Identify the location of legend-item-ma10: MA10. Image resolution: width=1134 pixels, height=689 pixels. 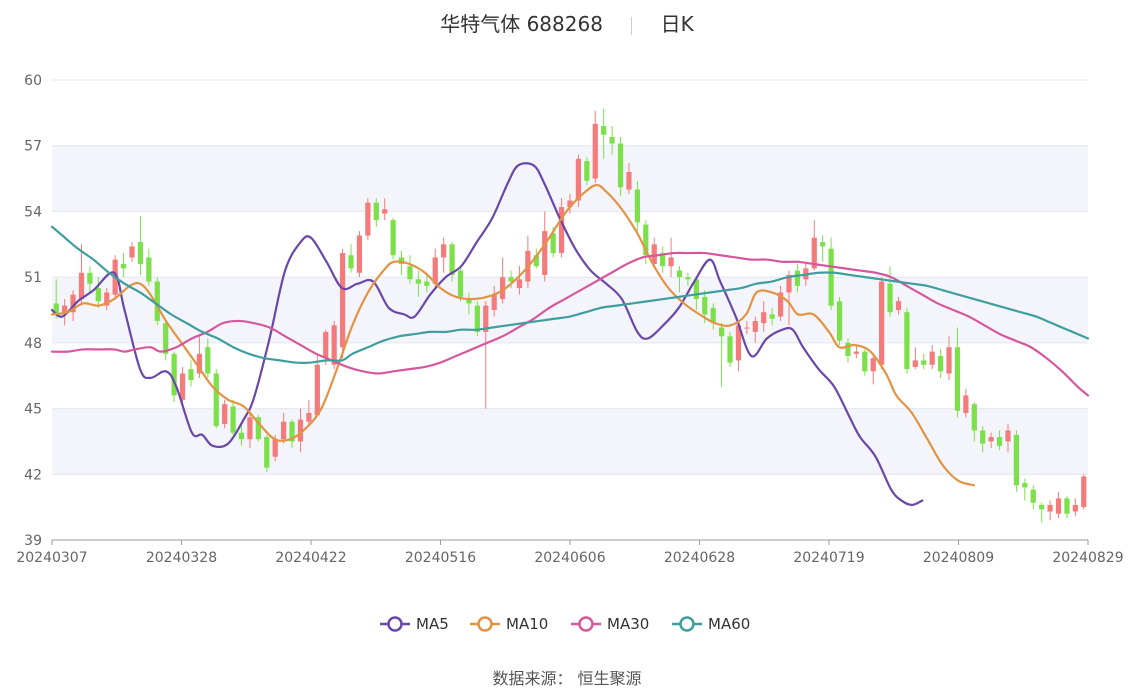
(509, 624).